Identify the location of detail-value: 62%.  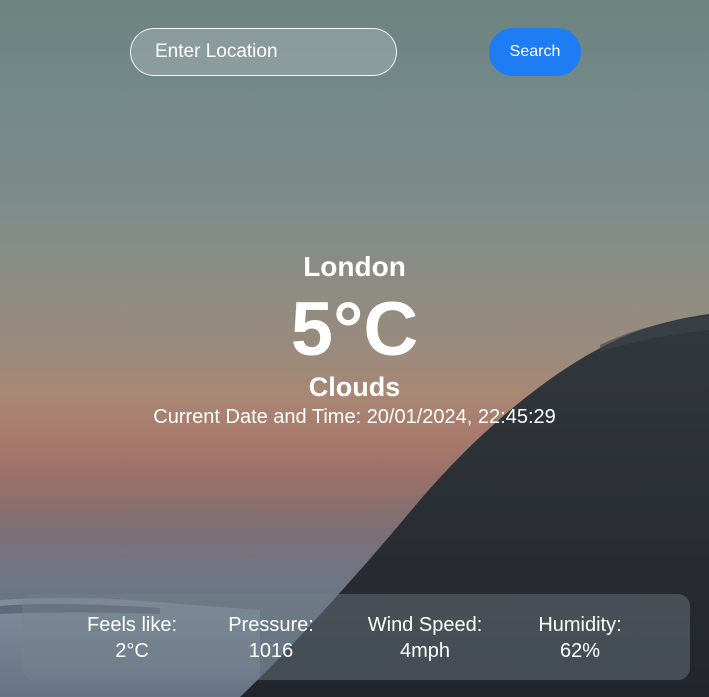
(580, 651).